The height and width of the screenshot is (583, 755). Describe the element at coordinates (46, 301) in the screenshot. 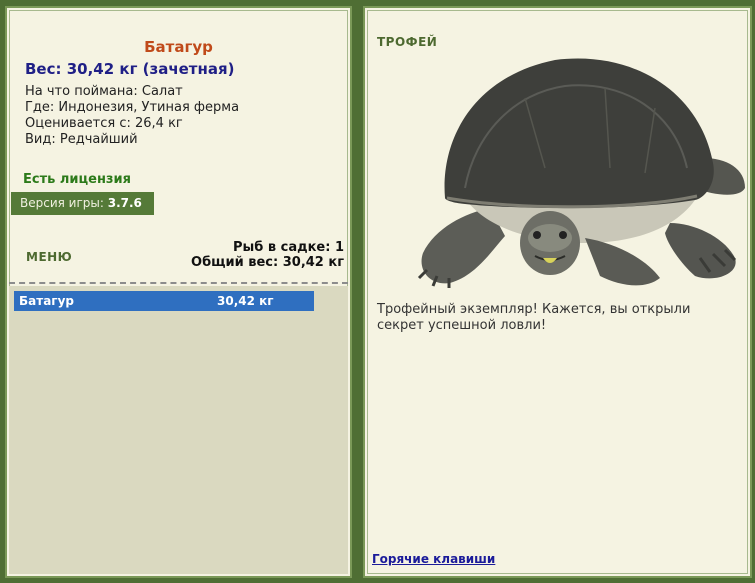

I see `list-item-name: Батагур` at that location.